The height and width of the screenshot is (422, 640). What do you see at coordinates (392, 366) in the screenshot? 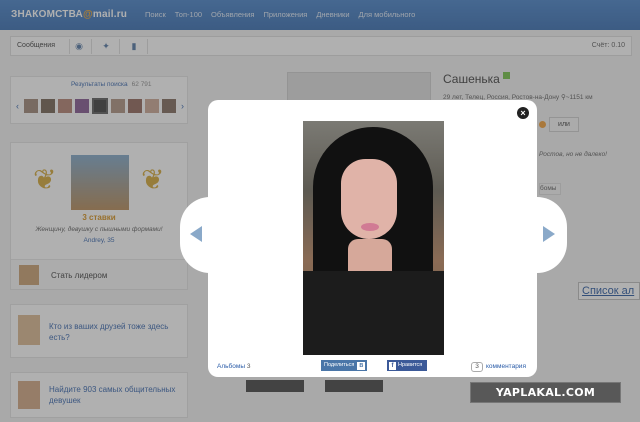
I see `facebook-icon: f` at bounding box center [392, 366].